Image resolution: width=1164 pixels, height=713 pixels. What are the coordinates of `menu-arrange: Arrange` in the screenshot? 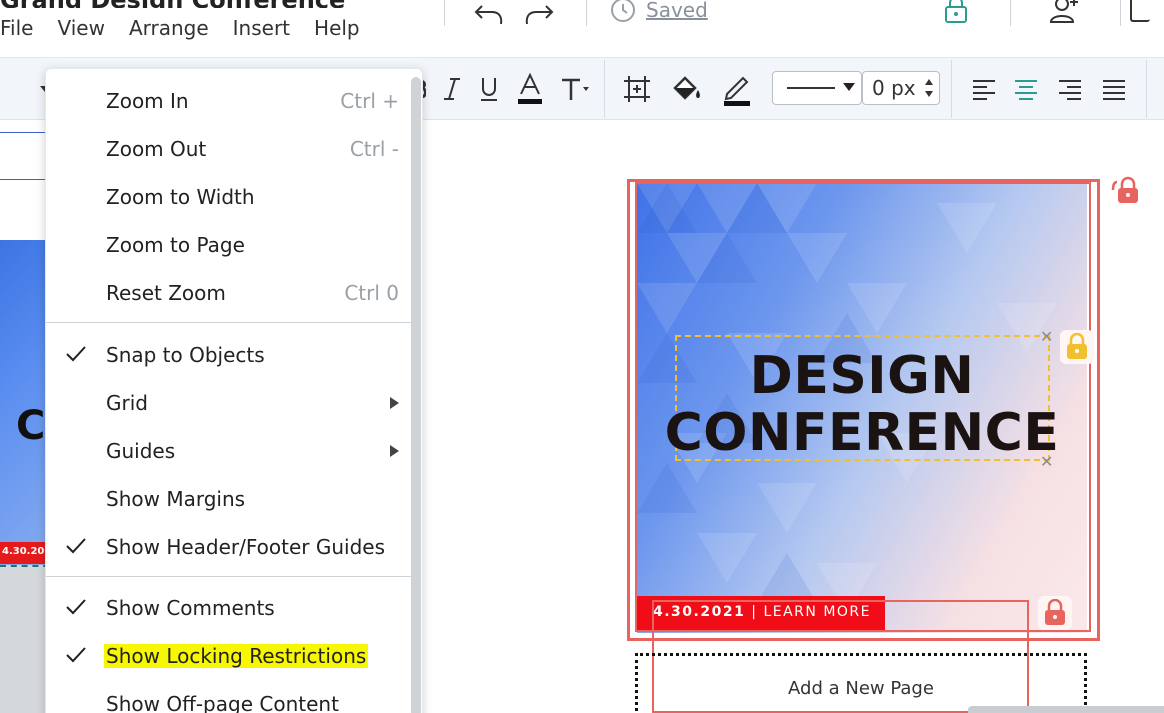 It's located at (169, 28).